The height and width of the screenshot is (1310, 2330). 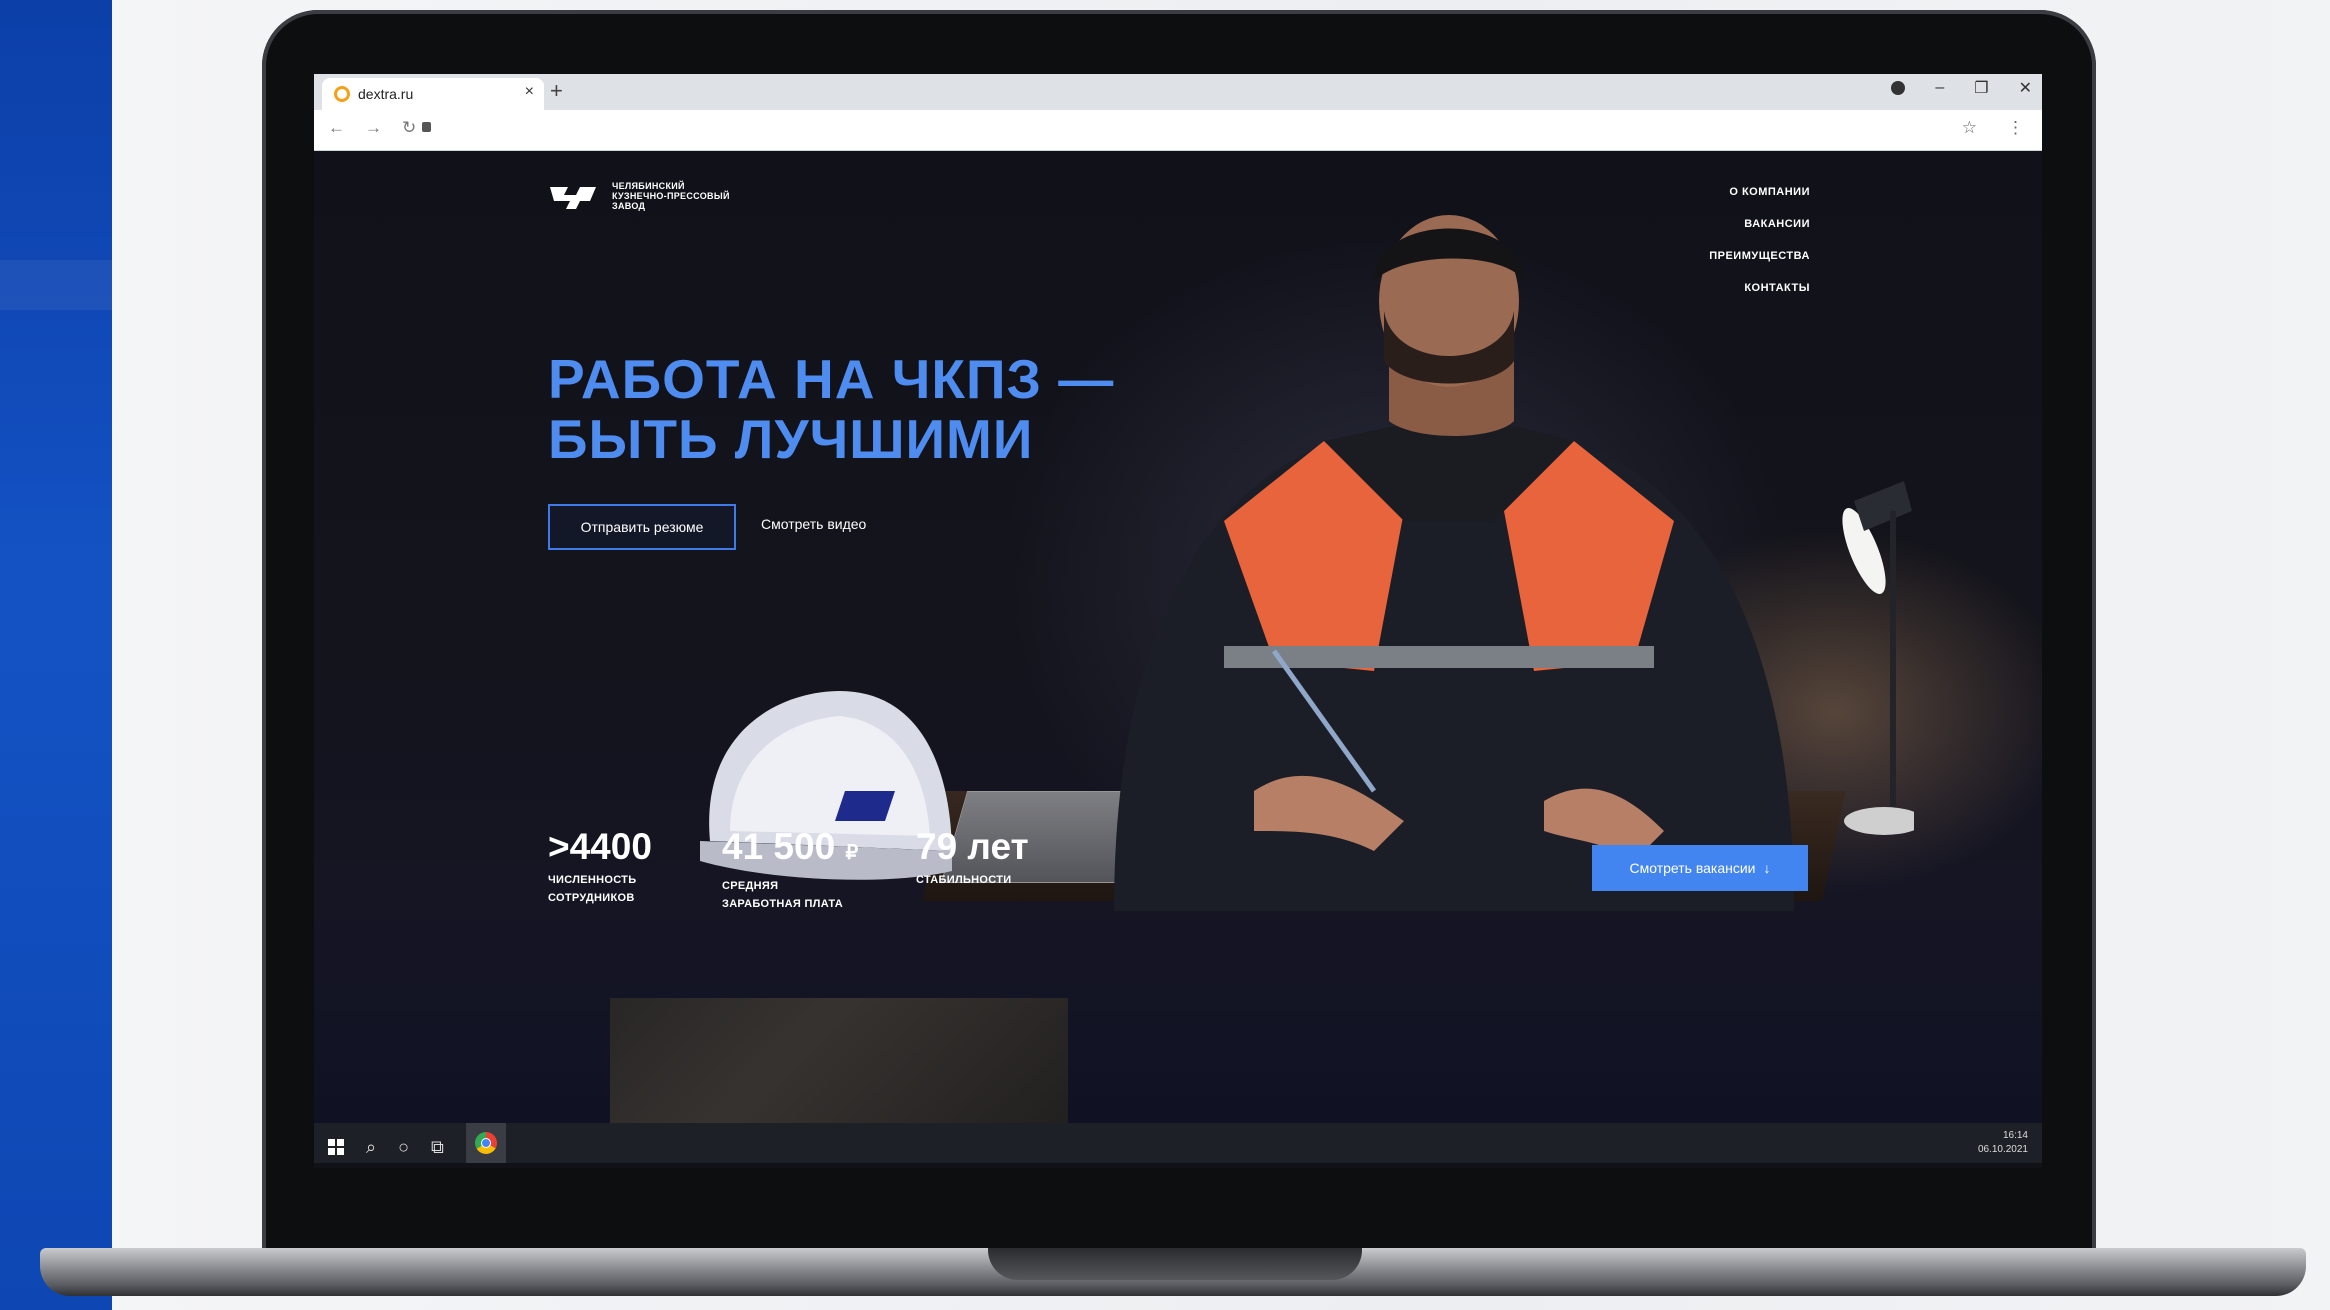 What do you see at coordinates (1961, 88) in the screenshot?
I see `window-controls: – ❐ ✕` at bounding box center [1961, 88].